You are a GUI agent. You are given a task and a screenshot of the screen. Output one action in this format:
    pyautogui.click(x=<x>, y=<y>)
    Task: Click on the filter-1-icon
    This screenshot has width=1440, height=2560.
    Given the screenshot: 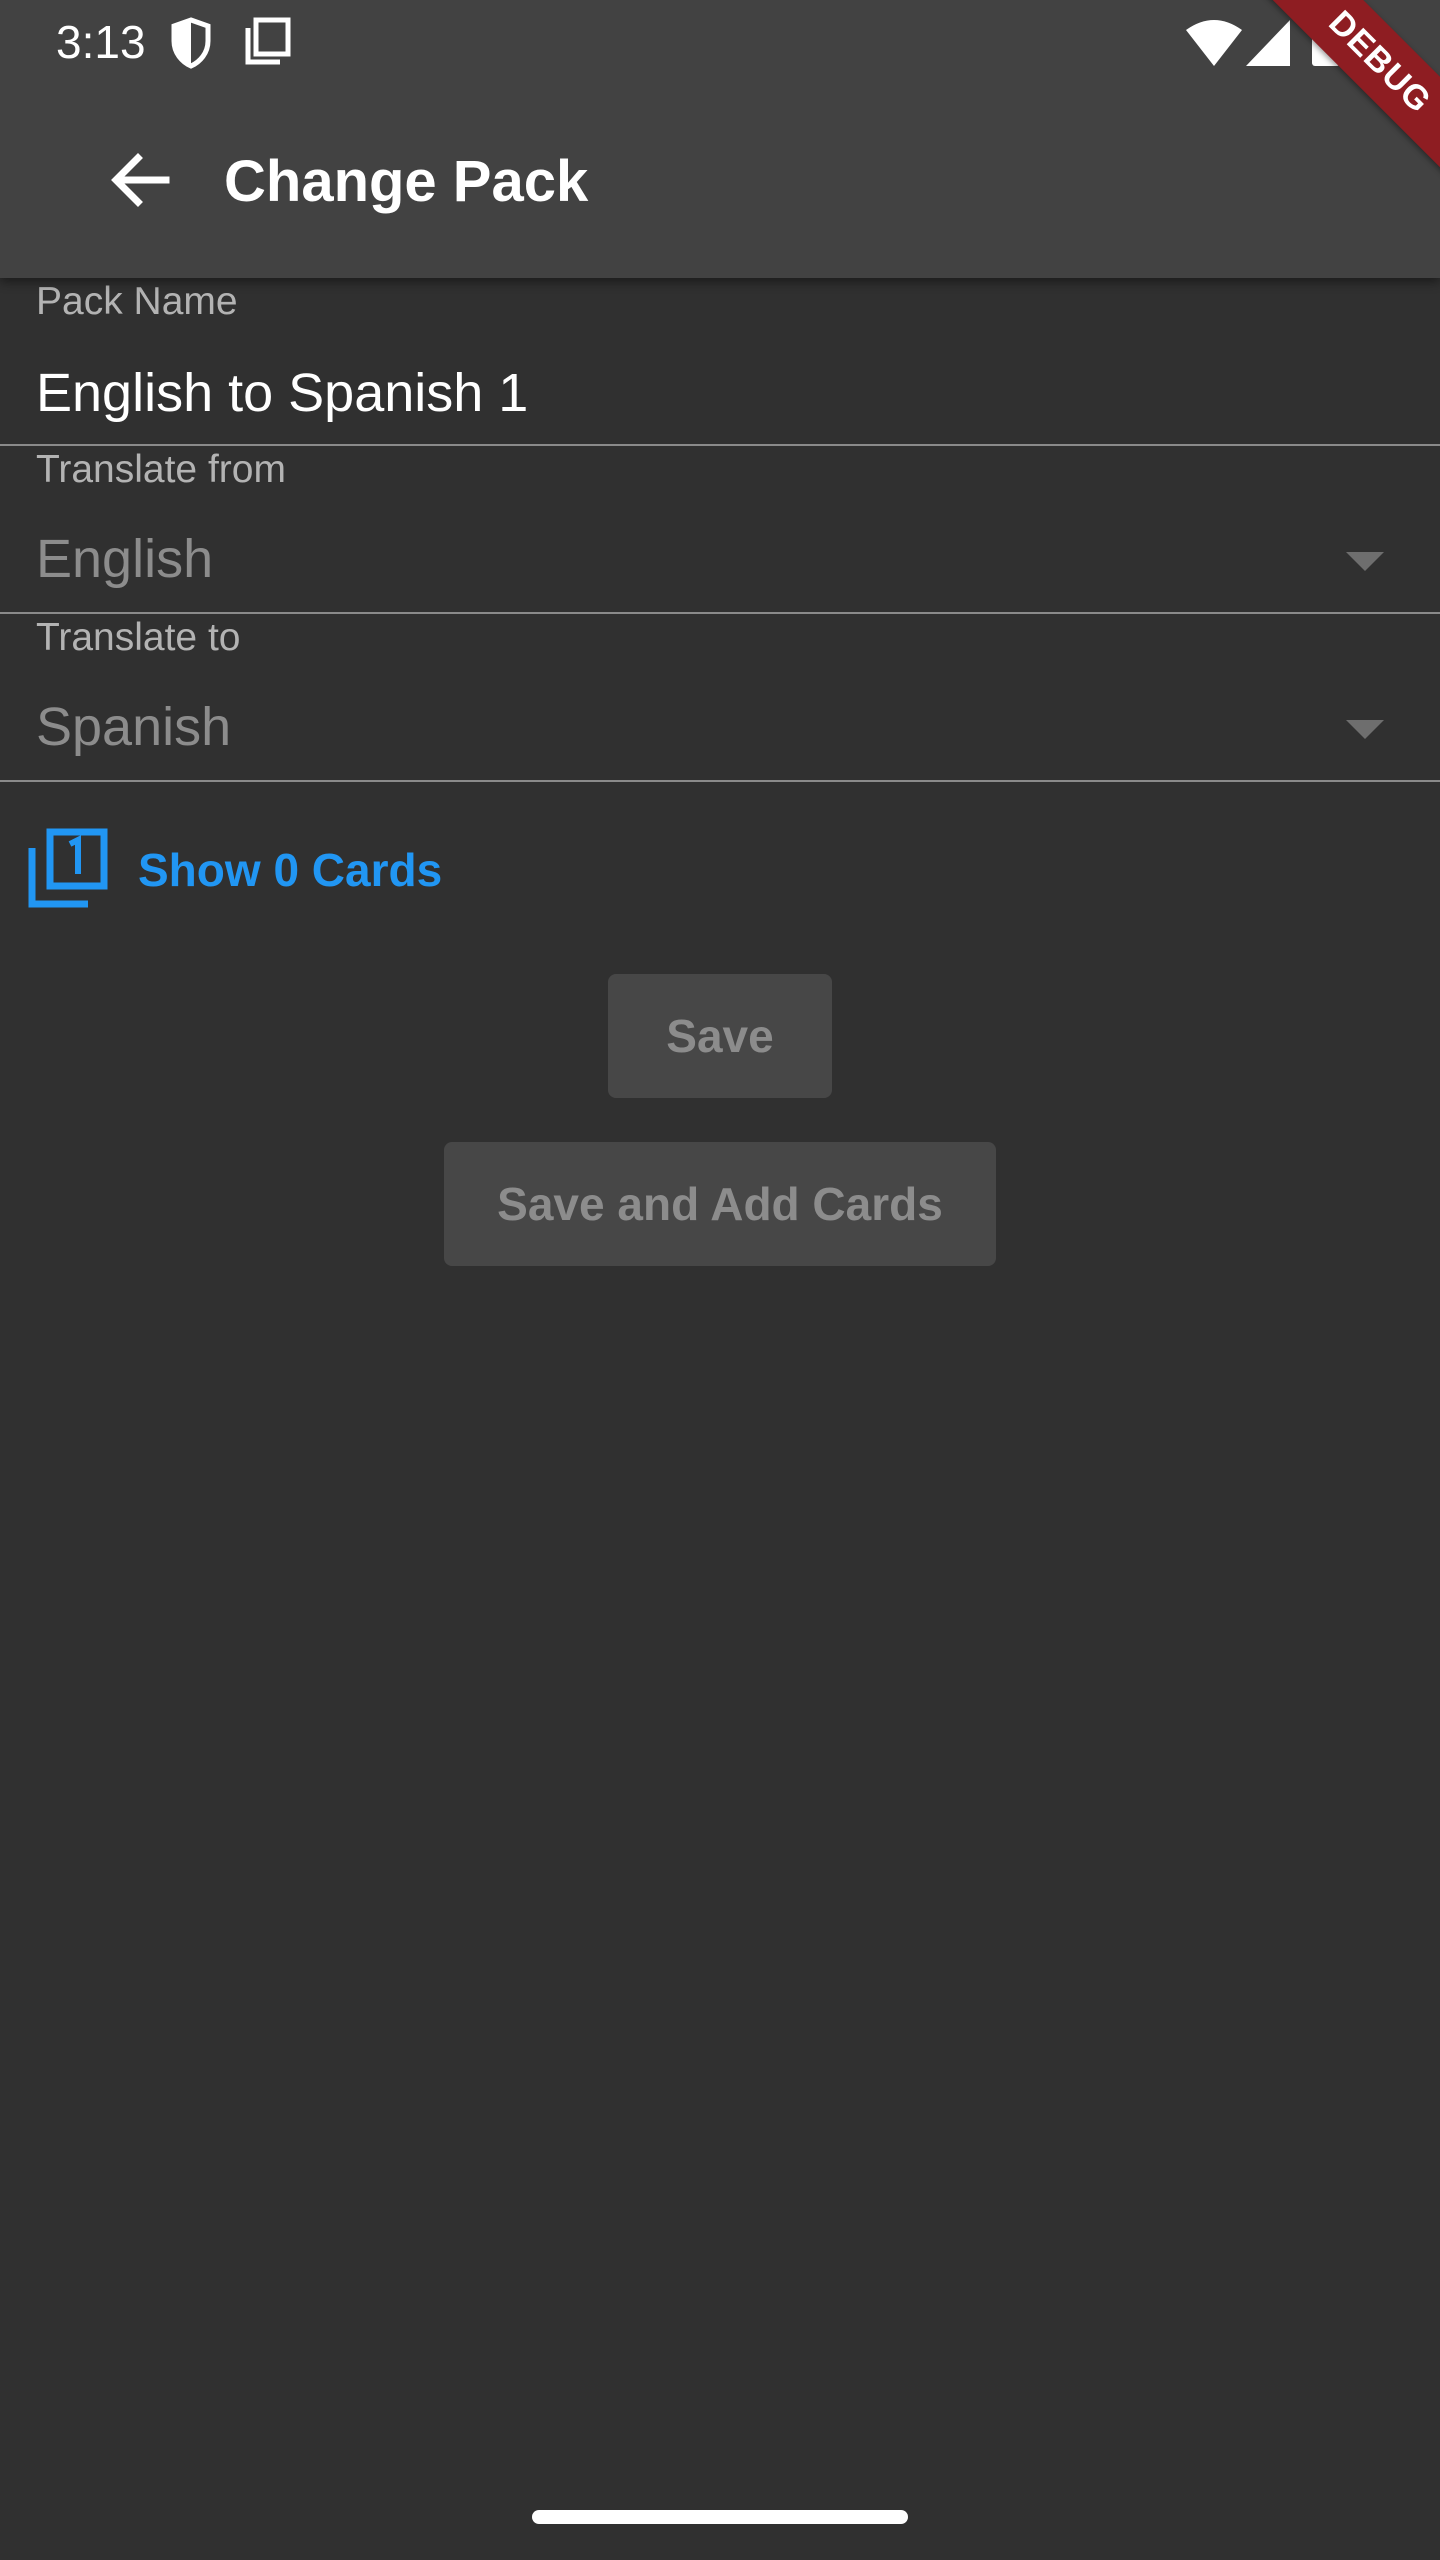 What is the action you would take?
    pyautogui.click(x=68, y=870)
    